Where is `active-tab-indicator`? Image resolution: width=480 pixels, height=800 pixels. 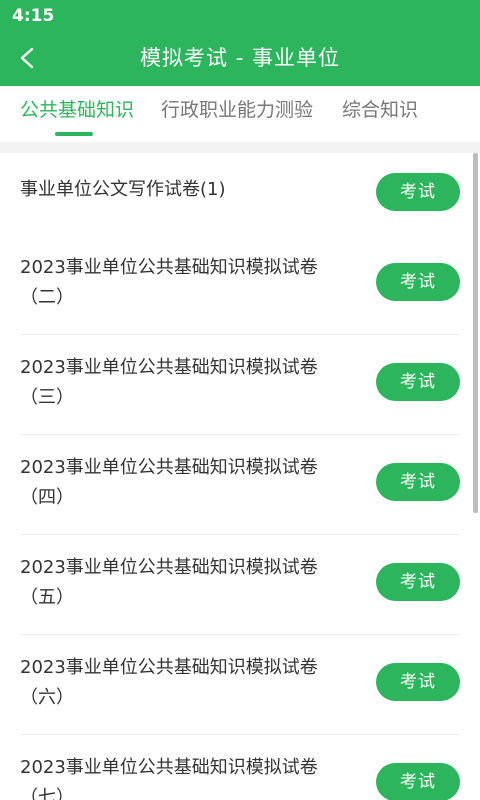
active-tab-indicator is located at coordinates (74, 134).